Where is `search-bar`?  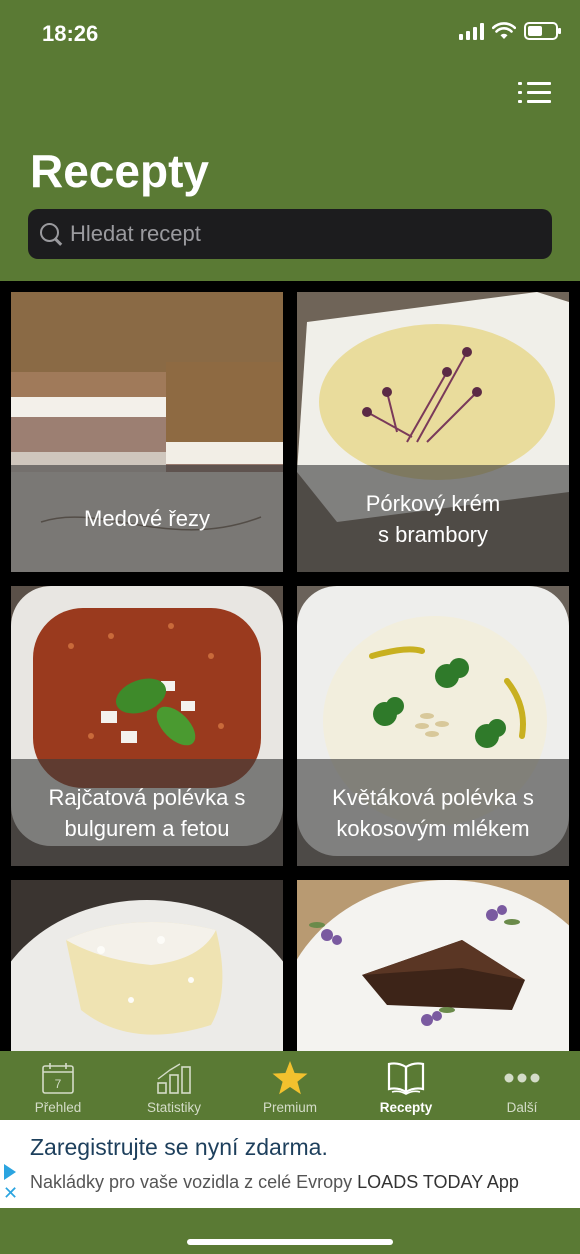
search-bar is located at coordinates (290, 234).